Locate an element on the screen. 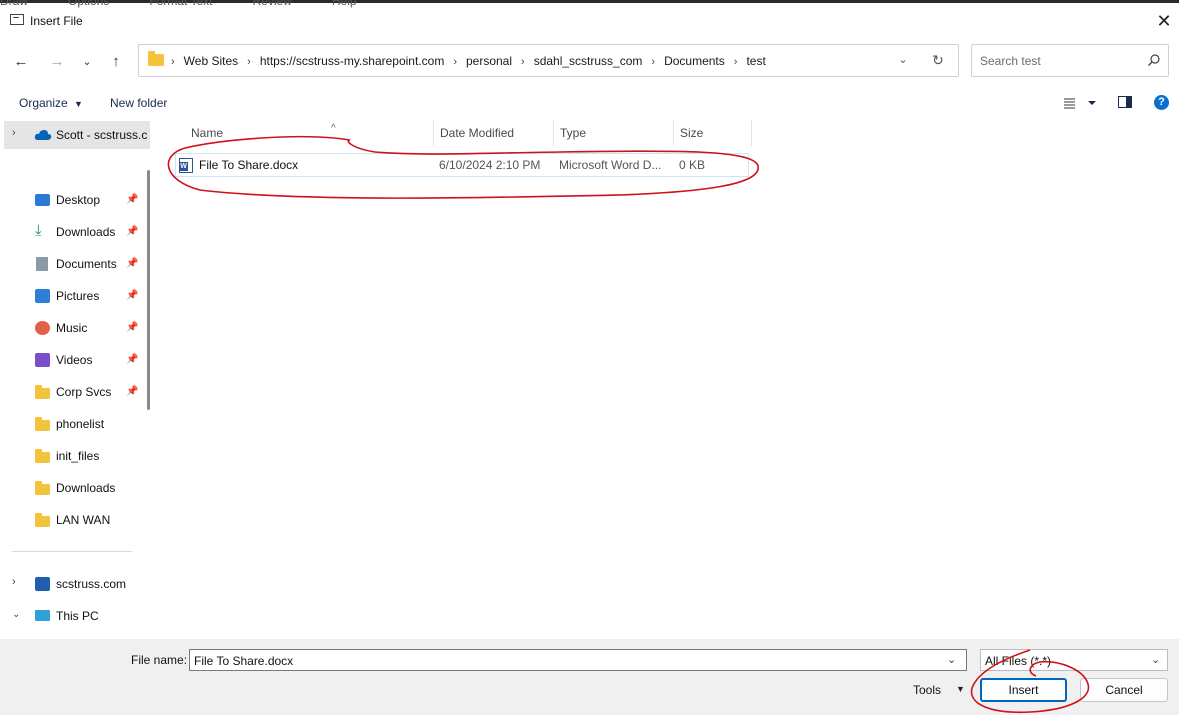 Image resolution: width=1179 pixels, height=715 pixels. breadcrumb-item: https://scstruss-my.sharepoint.com is located at coordinates (352, 61).